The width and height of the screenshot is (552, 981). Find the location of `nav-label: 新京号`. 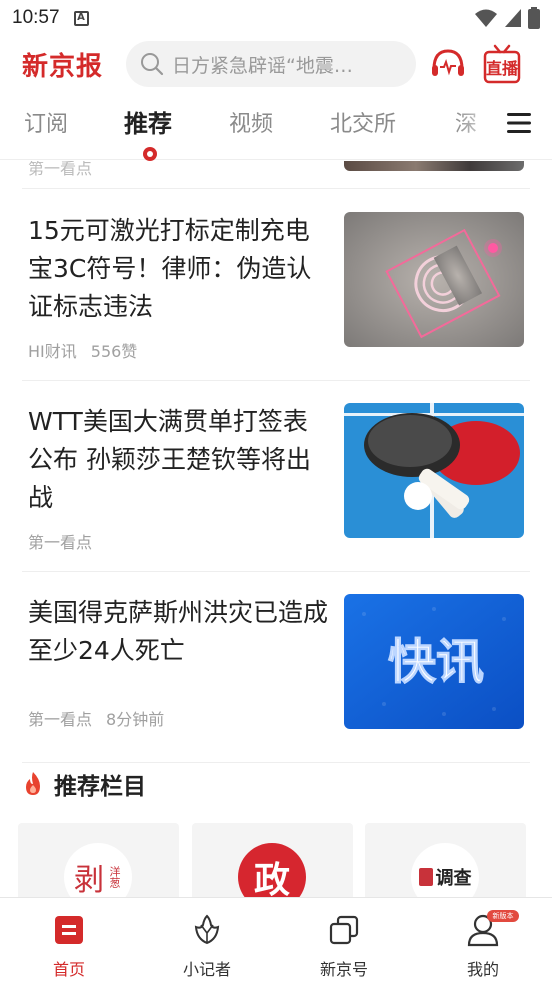

nav-label: 新京号 is located at coordinates (343, 969).